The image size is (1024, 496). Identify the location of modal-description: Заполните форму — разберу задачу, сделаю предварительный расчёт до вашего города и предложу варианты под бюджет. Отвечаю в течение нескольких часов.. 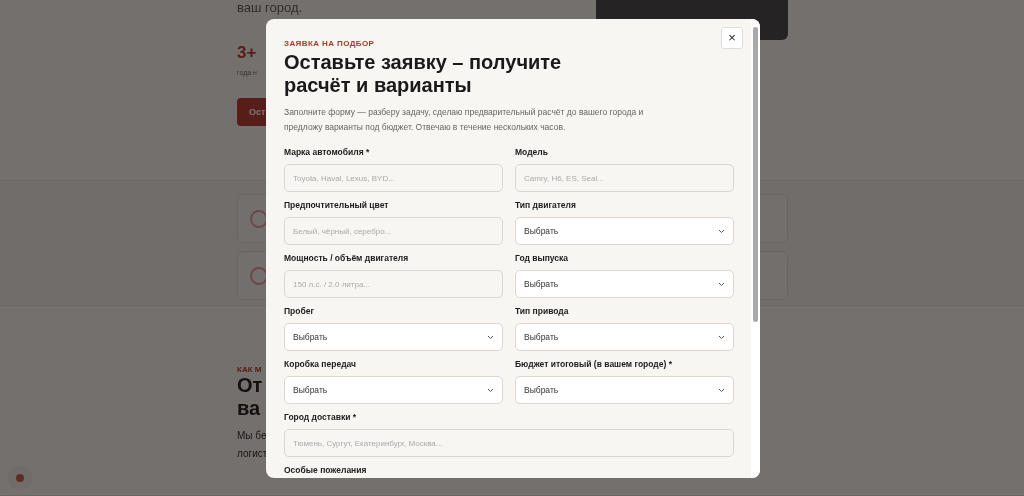
(464, 120).